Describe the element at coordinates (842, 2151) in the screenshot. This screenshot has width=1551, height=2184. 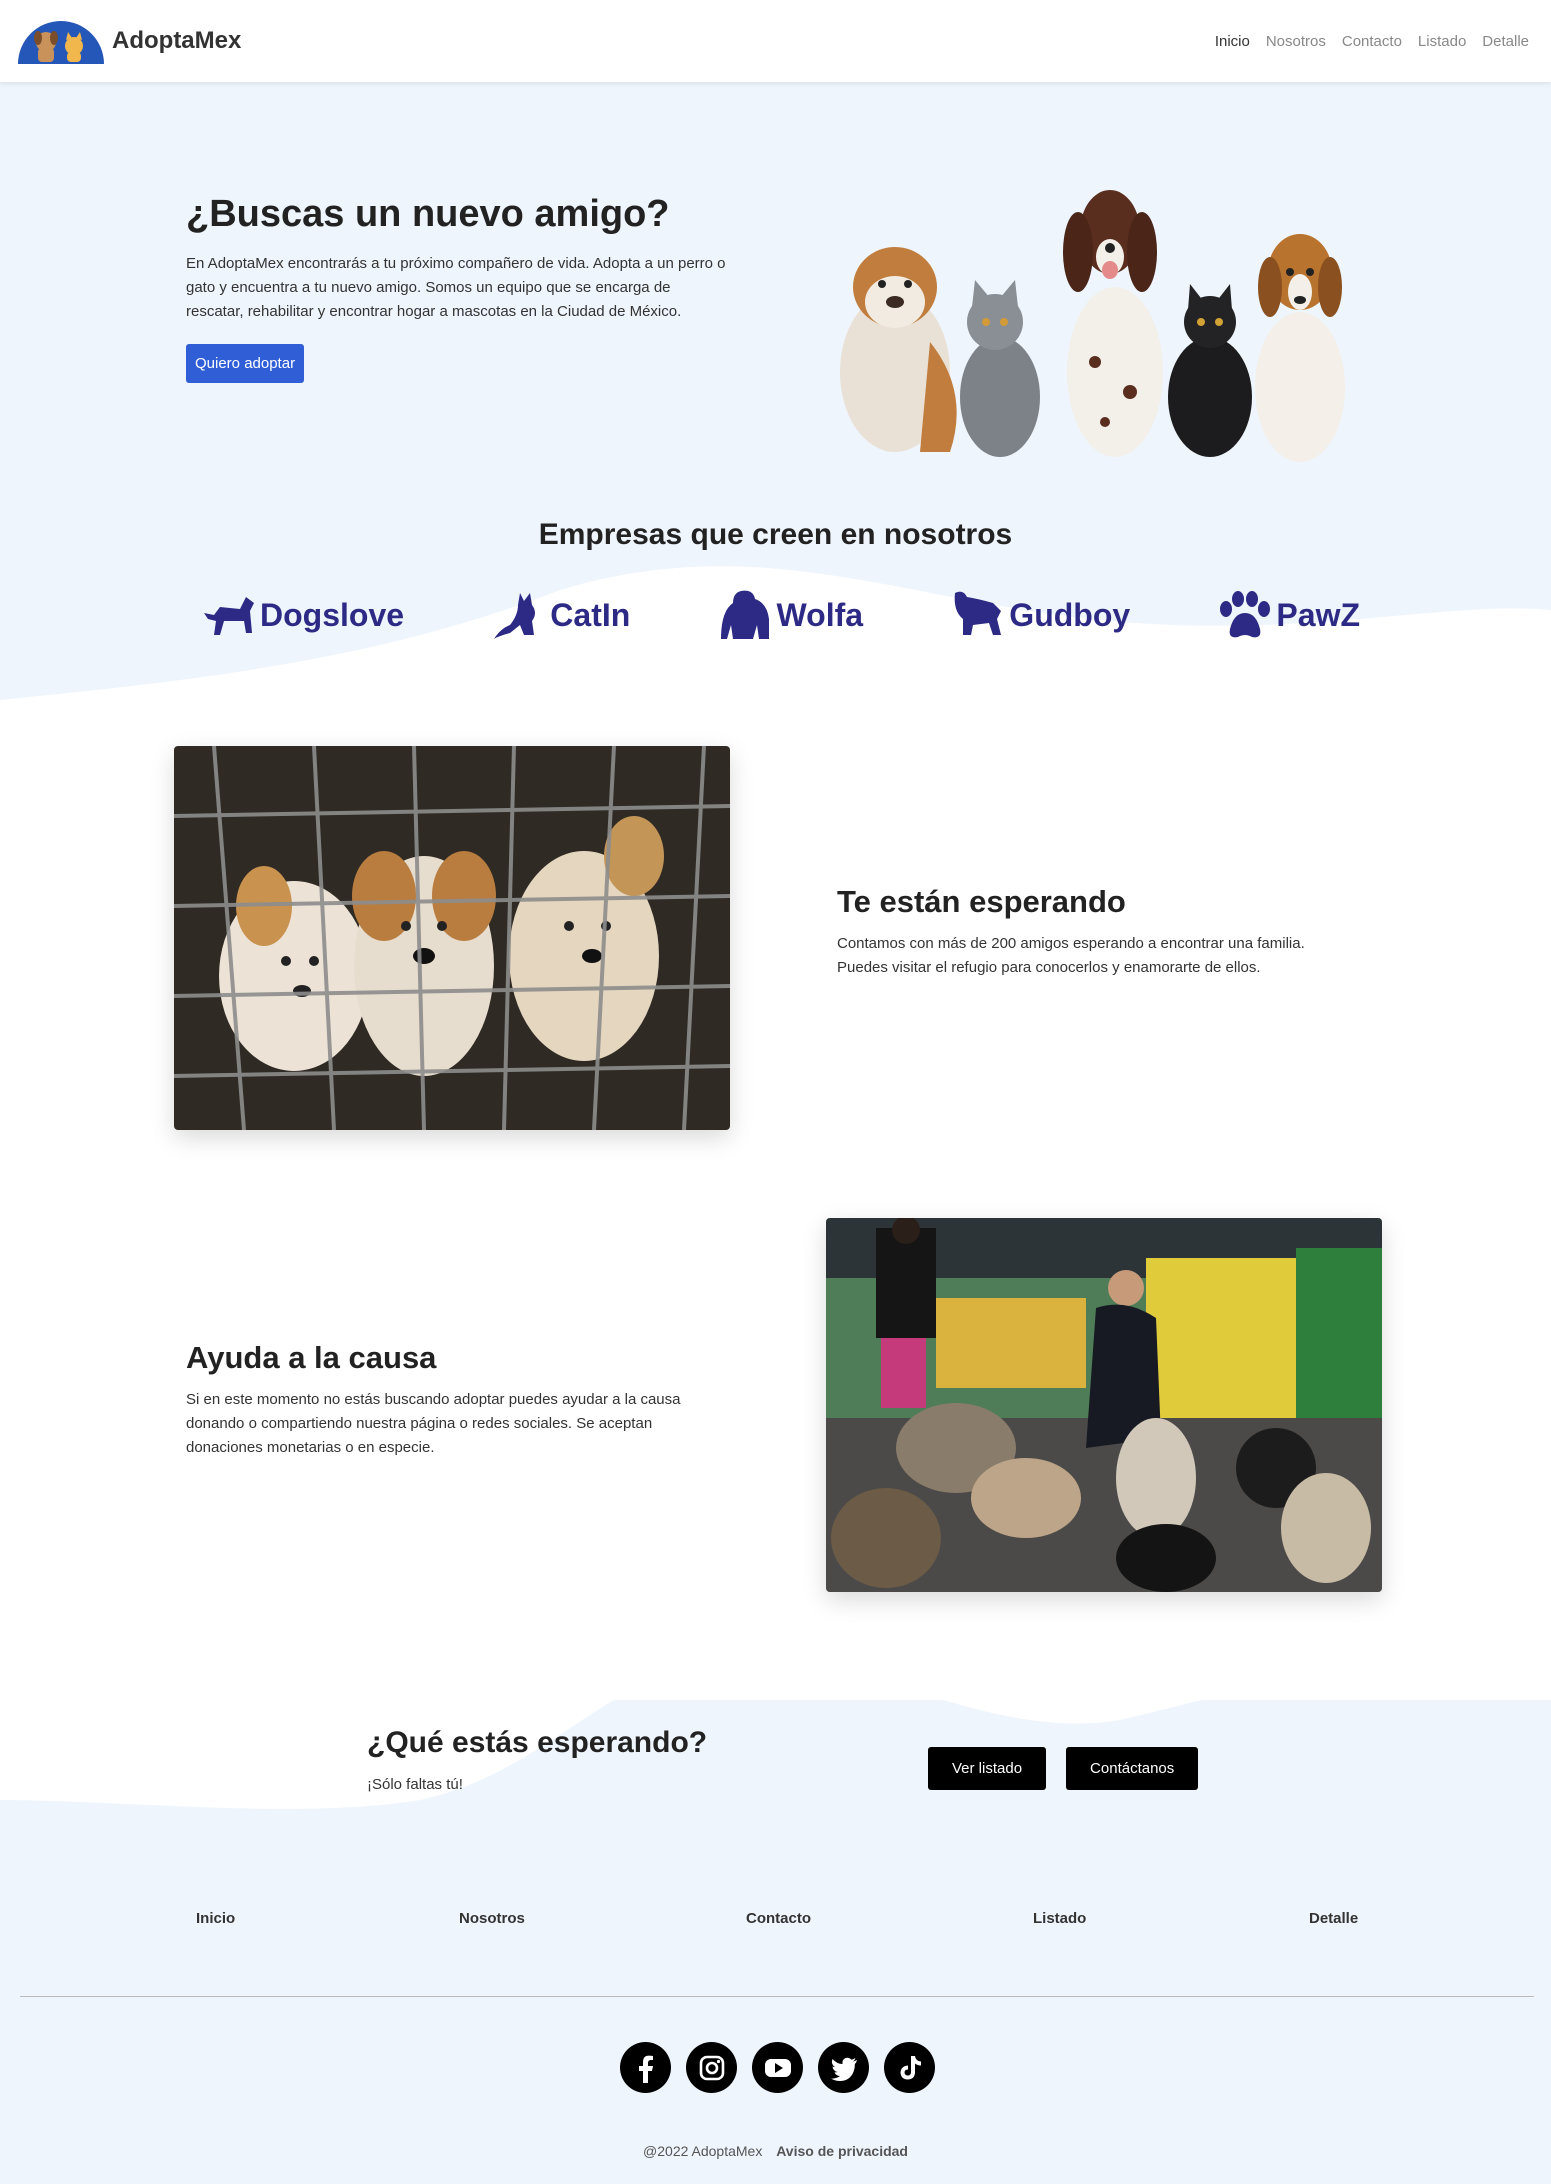
I see `privacy-link: Aviso de privacidad` at that location.